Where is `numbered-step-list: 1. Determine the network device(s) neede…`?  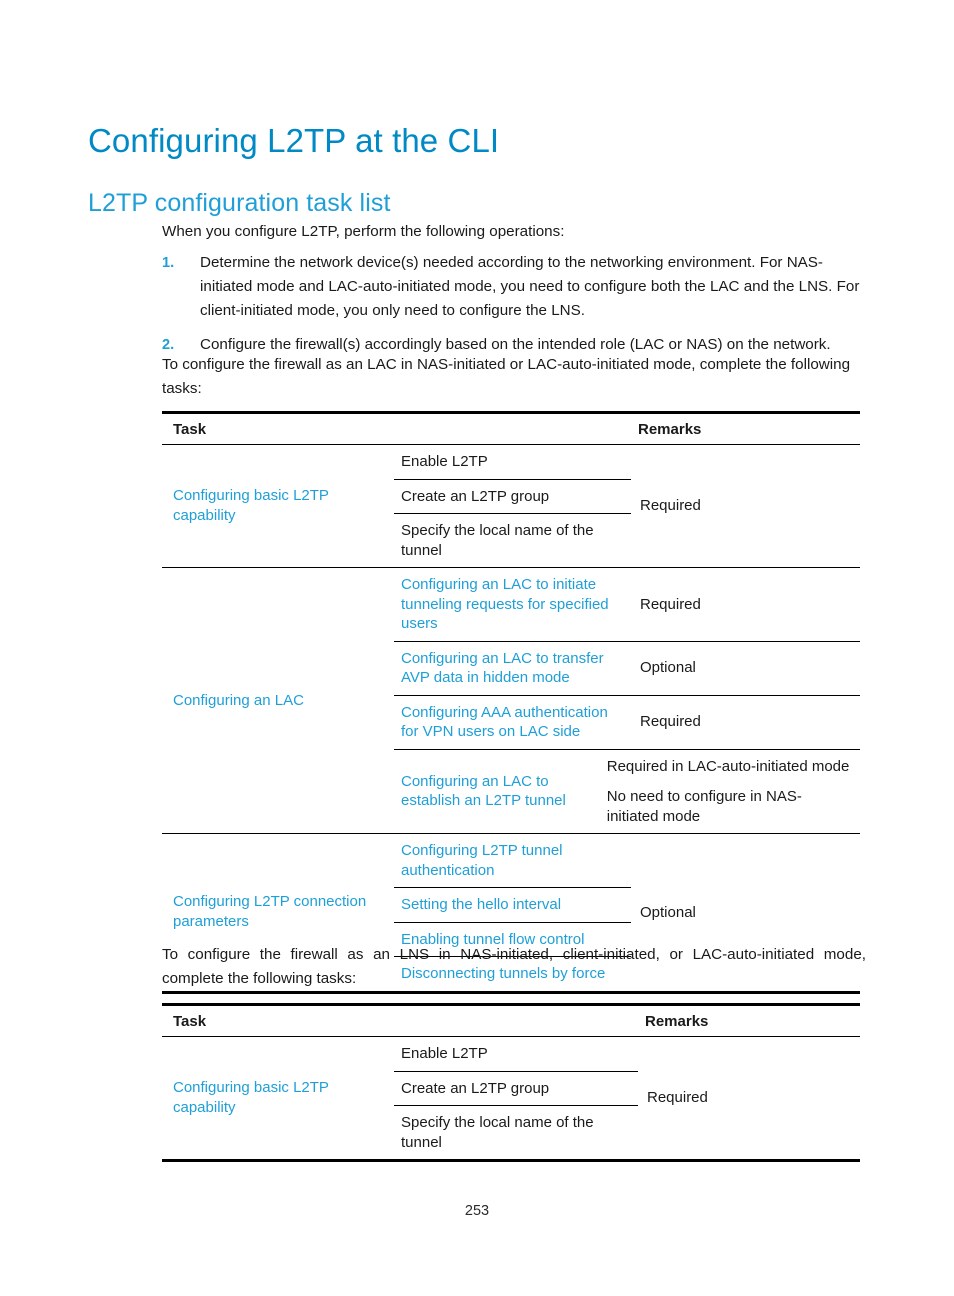 numbered-step-list: 1. Determine the network device(s) neede… is located at coordinates (515, 308).